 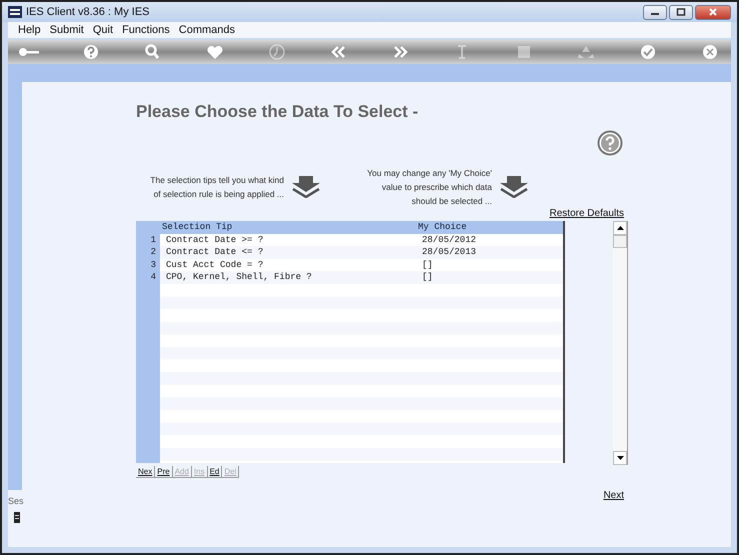 What do you see at coordinates (239, 277) in the screenshot?
I see `table-cell-text: CPO, Kernel, Shell, Fibre ?` at bounding box center [239, 277].